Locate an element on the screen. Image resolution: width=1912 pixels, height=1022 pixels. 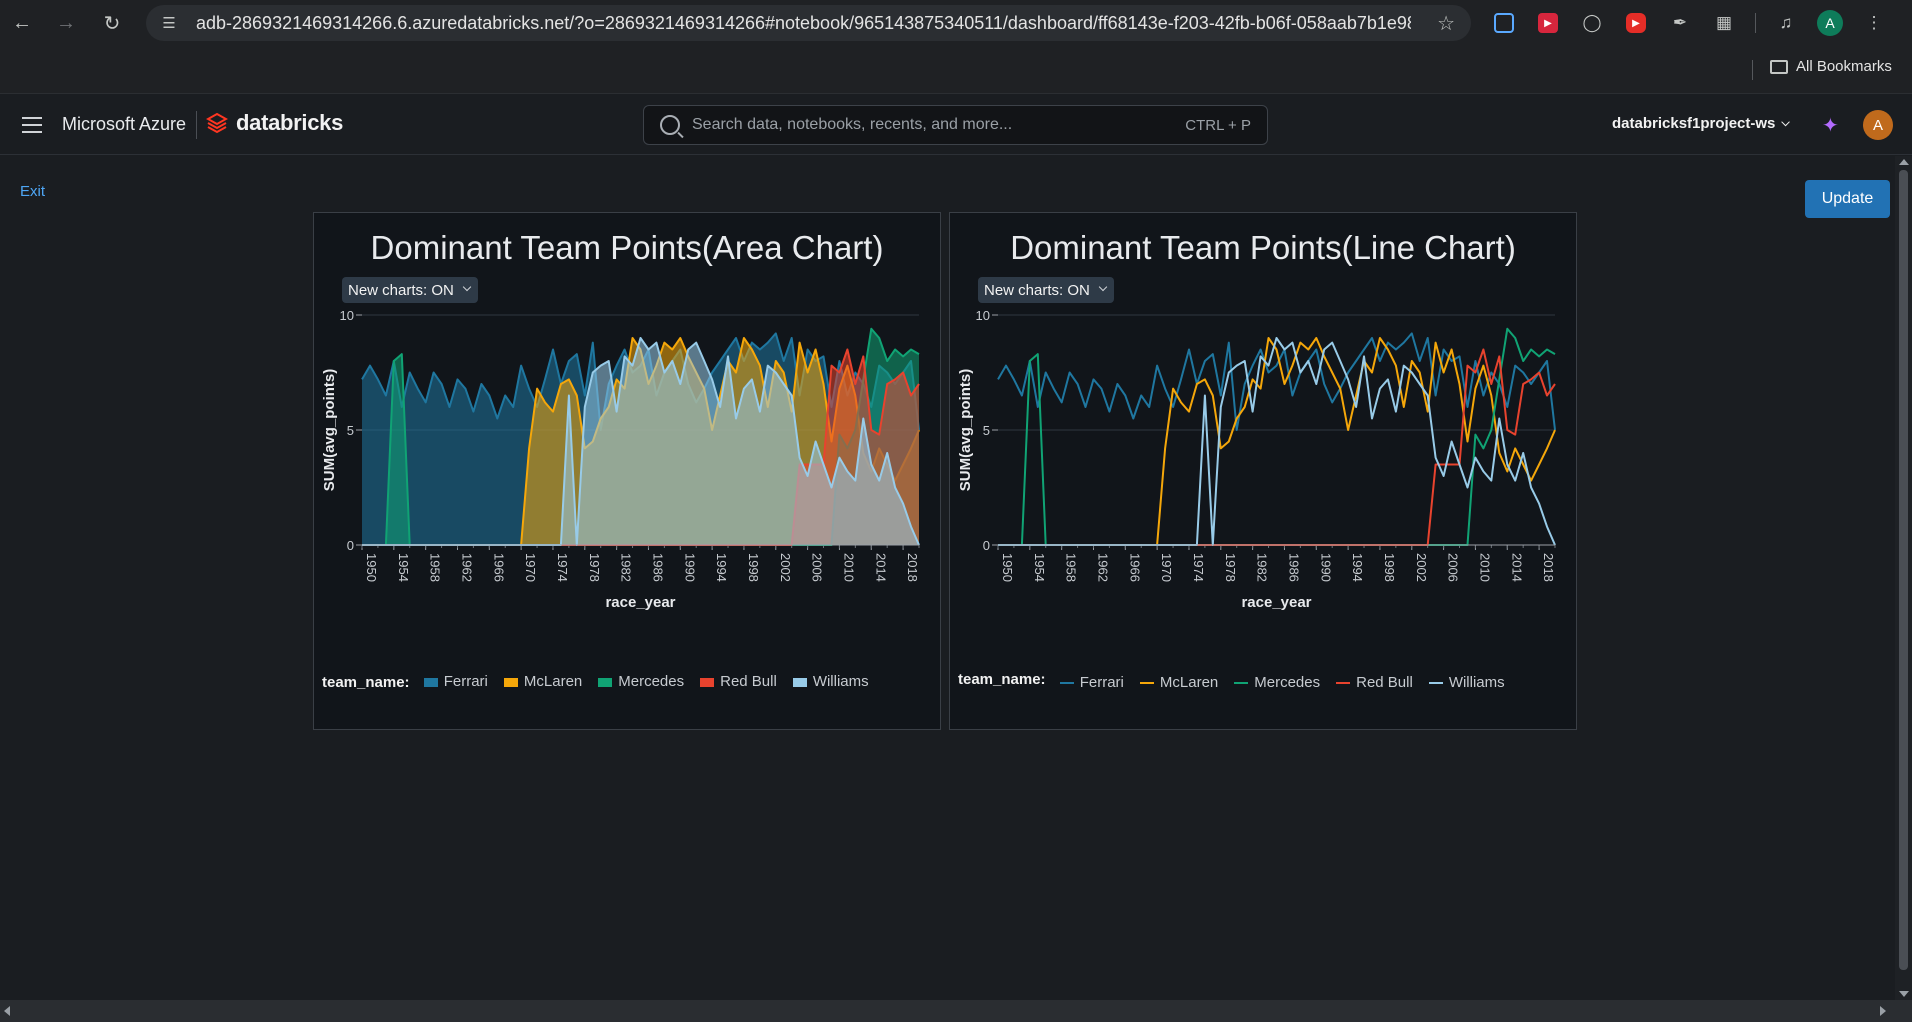
microsoft-azure-brand: Microsoft Azure is located at coordinates (124, 124).